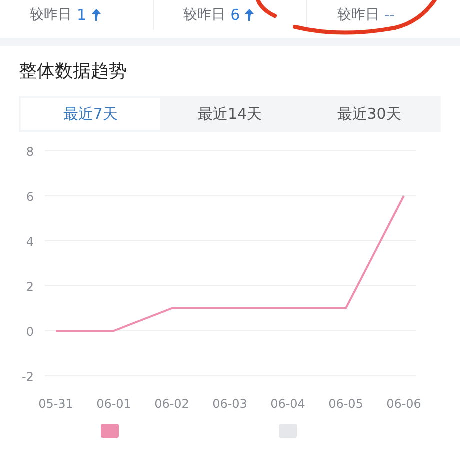 The height and width of the screenshot is (460, 460). I want to click on range-tab: 最近7天, so click(90, 114).